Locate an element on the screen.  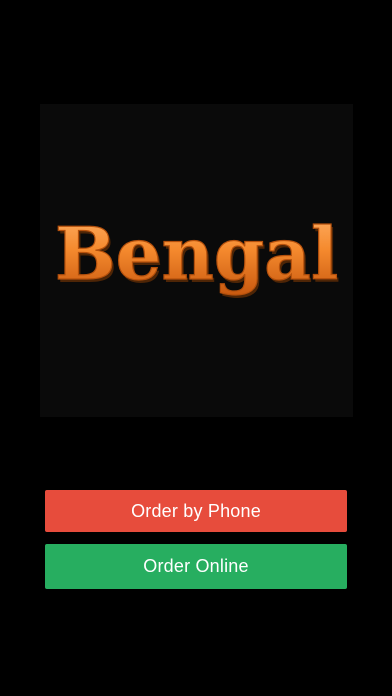
order-by-phone-label: Order by Phone is located at coordinates (196, 511).